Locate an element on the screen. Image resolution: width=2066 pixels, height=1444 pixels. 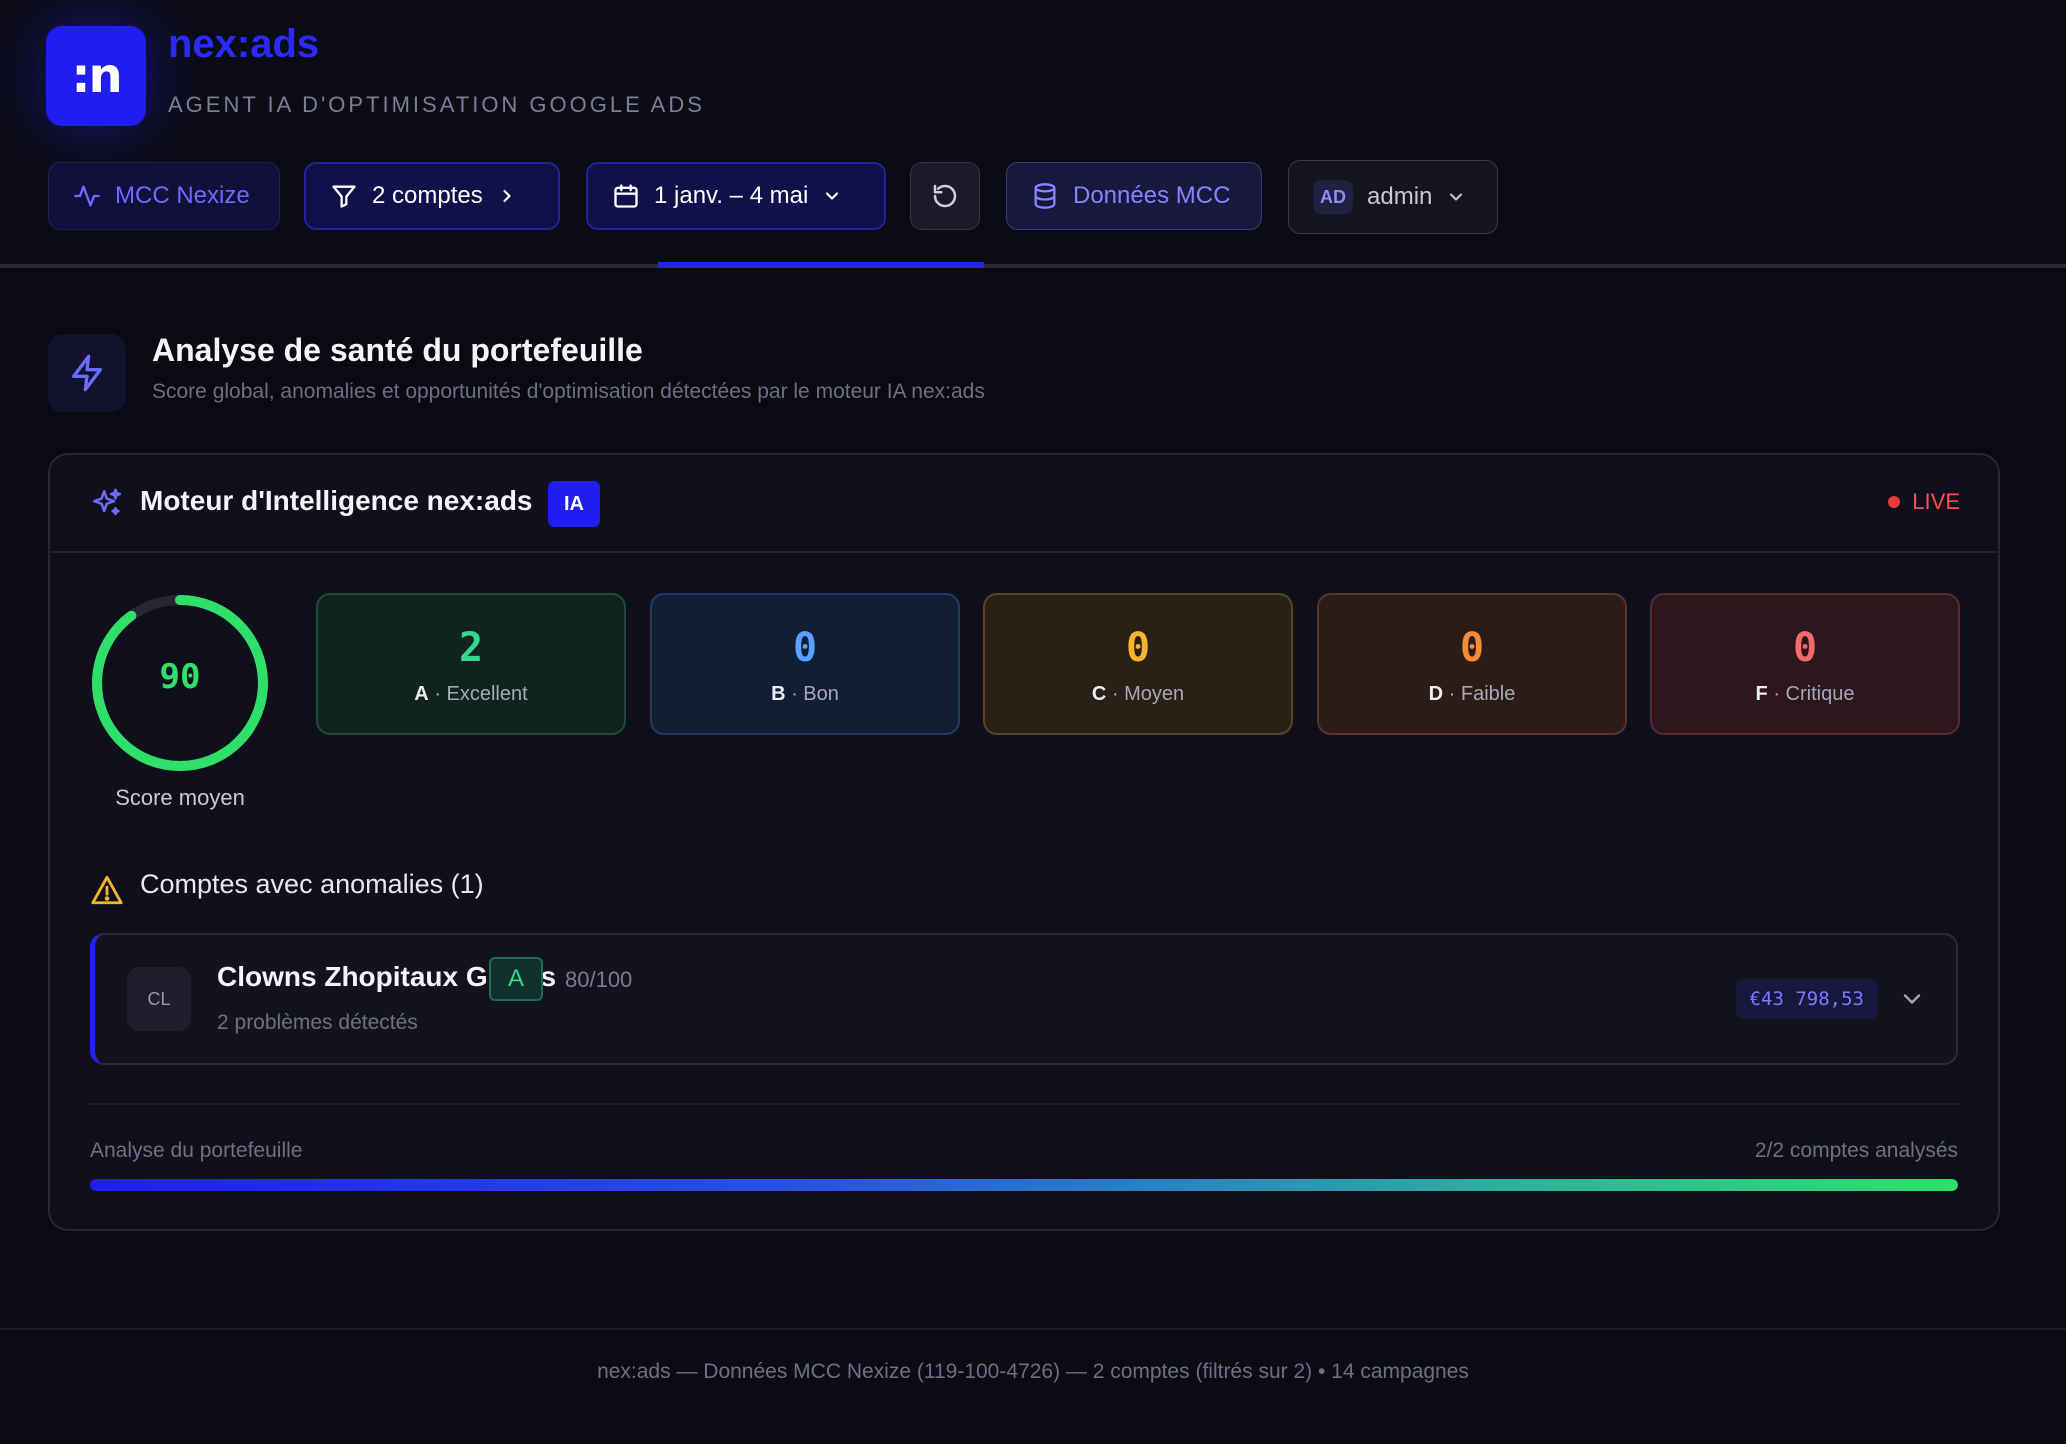
progress-label: Analyse du portefeuille is located at coordinates (196, 1150).